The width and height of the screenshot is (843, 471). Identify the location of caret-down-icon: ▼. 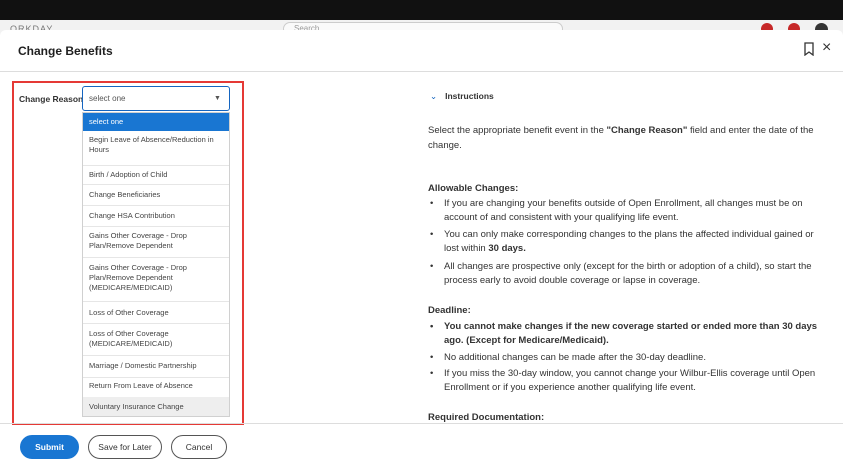
(217, 98).